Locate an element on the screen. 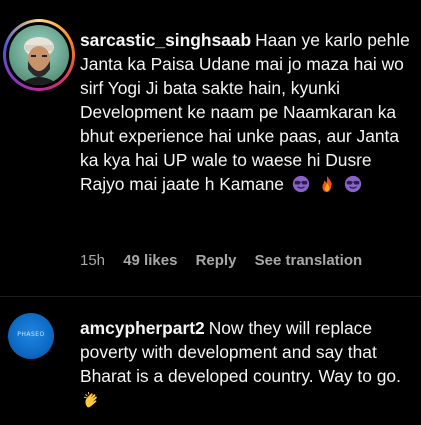 The height and width of the screenshot is (425, 421). clapping-hands-emoji is located at coordinates (90, 399).